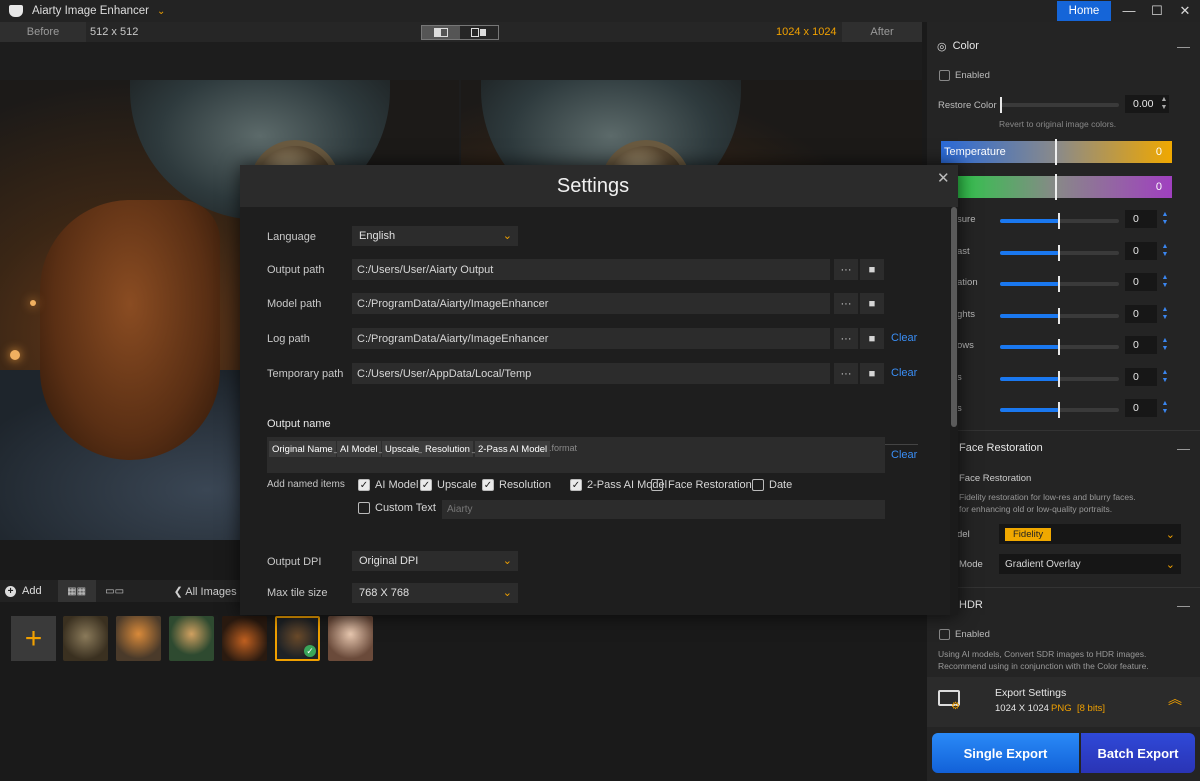 The width and height of the screenshot is (1200, 781). Describe the element at coordinates (1129, 11) in the screenshot. I see `minimize-icon: —` at that location.